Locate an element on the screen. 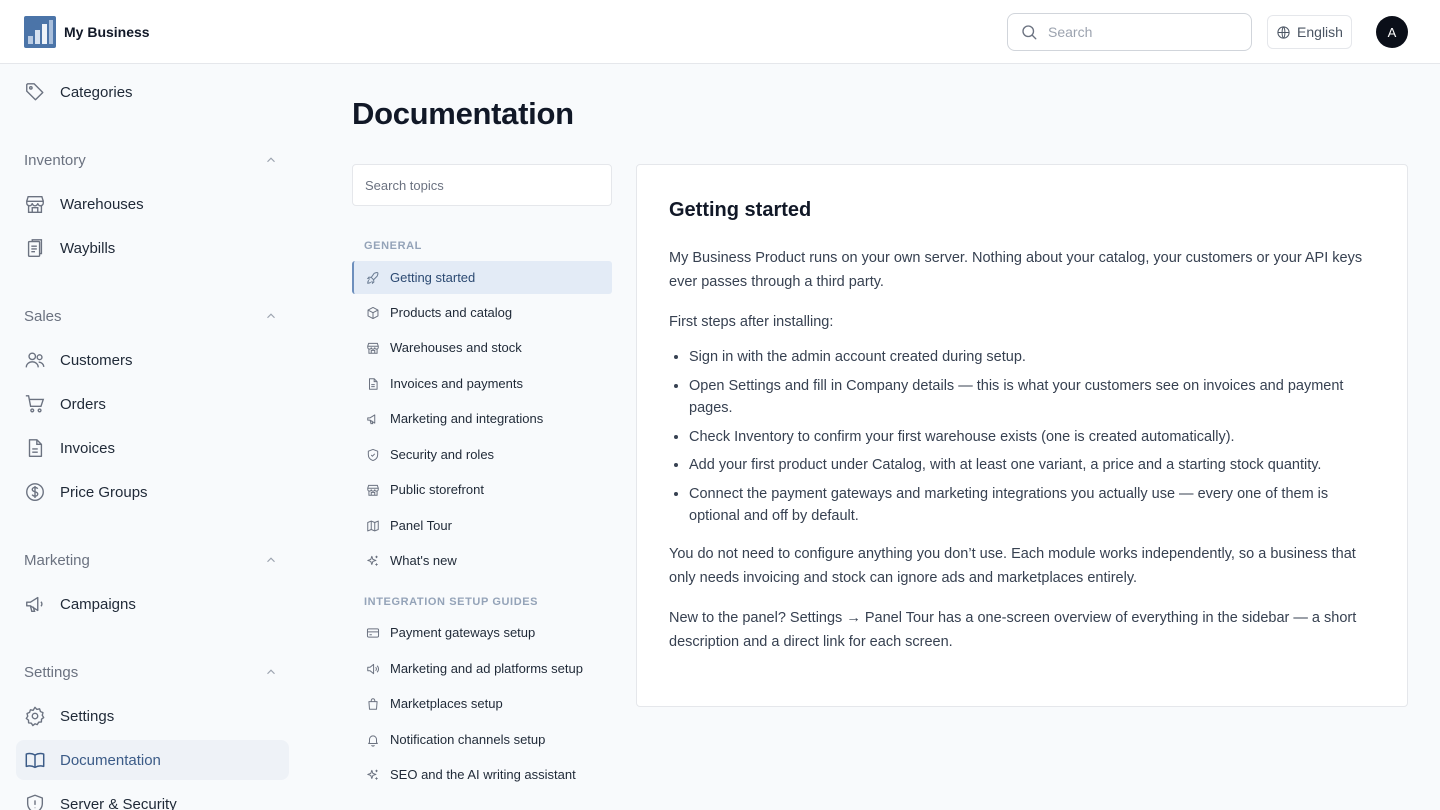 Image resolution: width=1440 pixels, height=810 pixels. topic-whats-new: What's new is located at coordinates (482, 560).